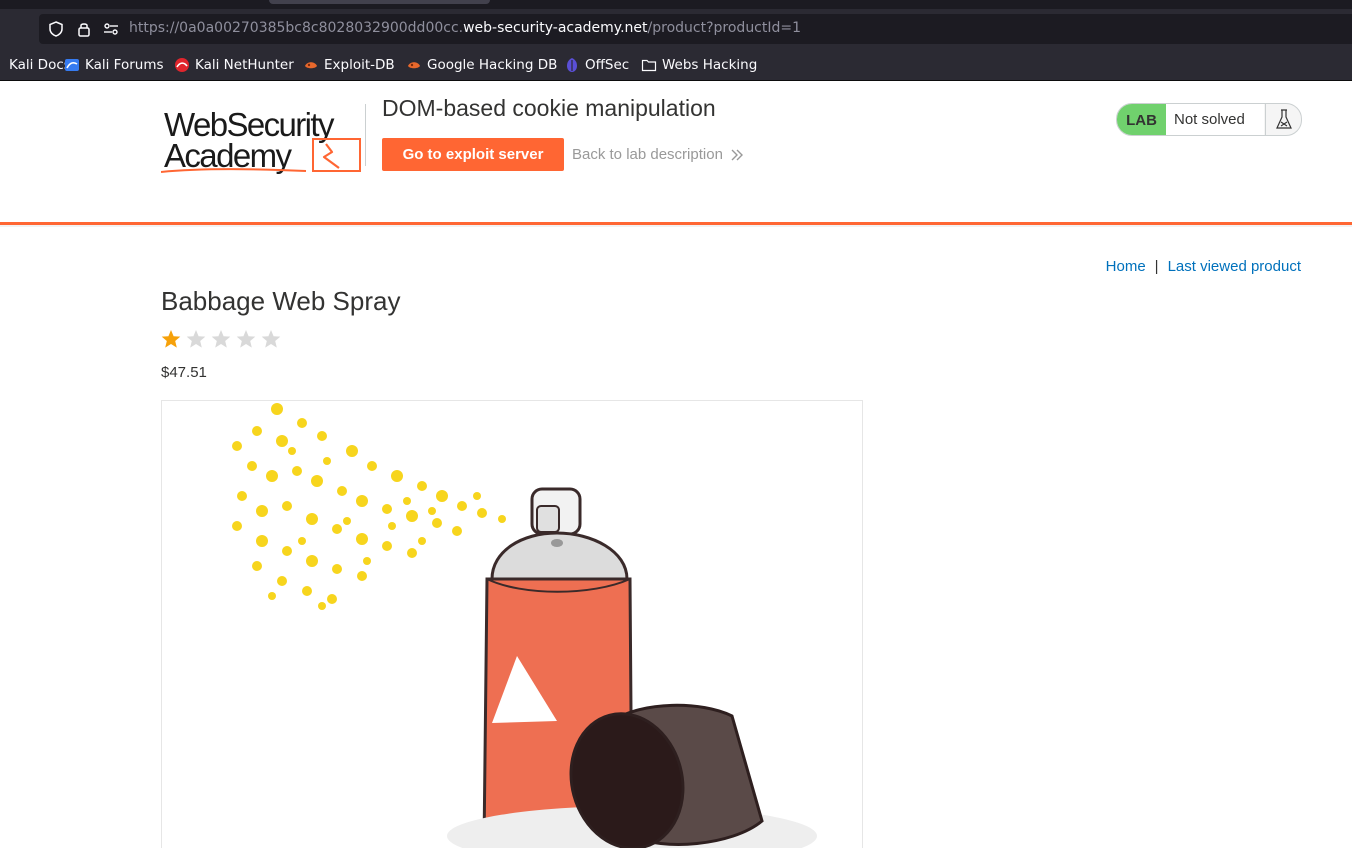 This screenshot has width=1352, height=848. Describe the element at coordinates (369, 506) in the screenshot. I see `spray-mist` at that location.